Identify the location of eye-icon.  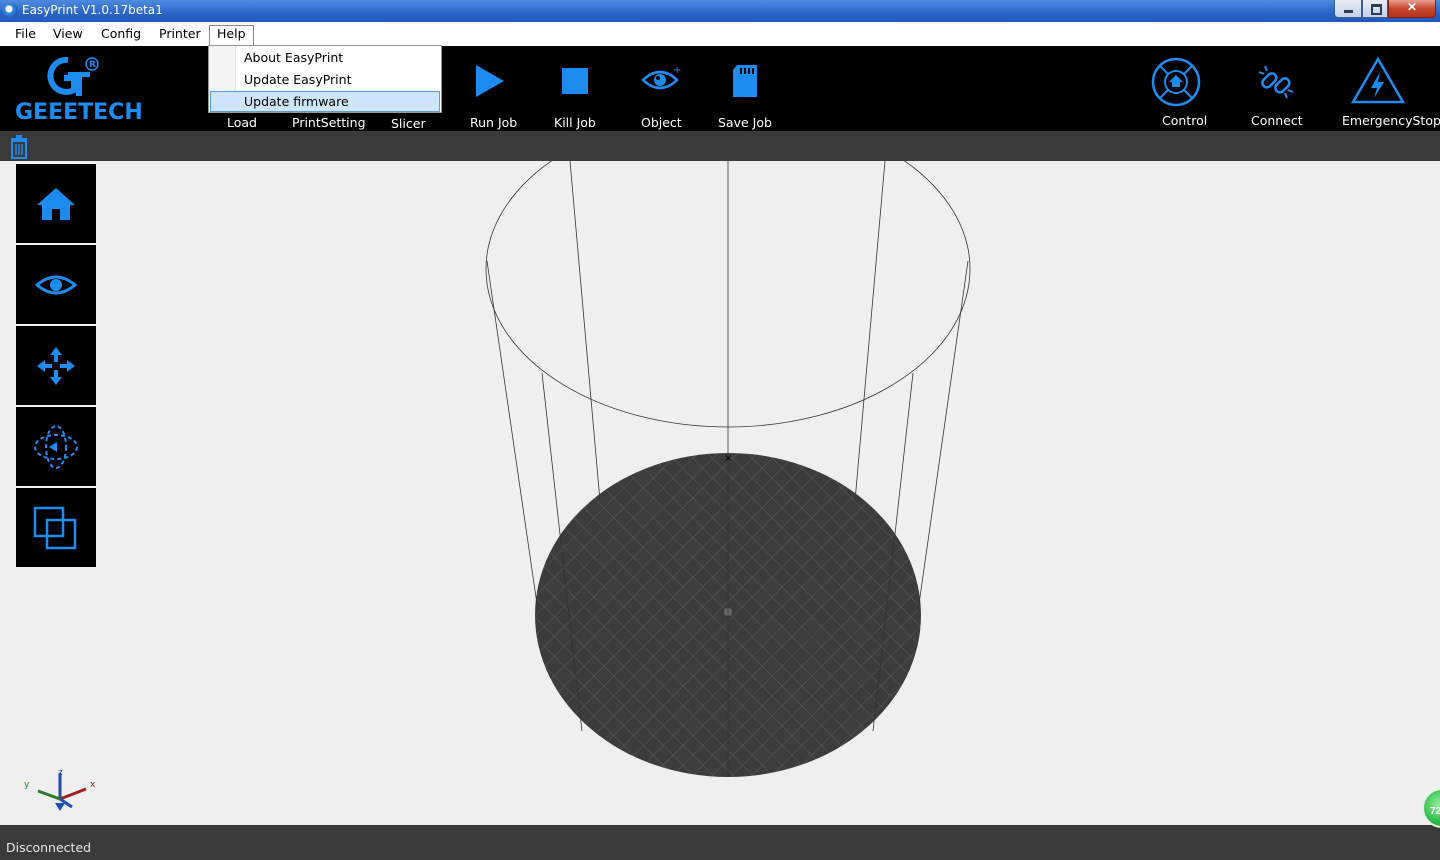
(56, 285).